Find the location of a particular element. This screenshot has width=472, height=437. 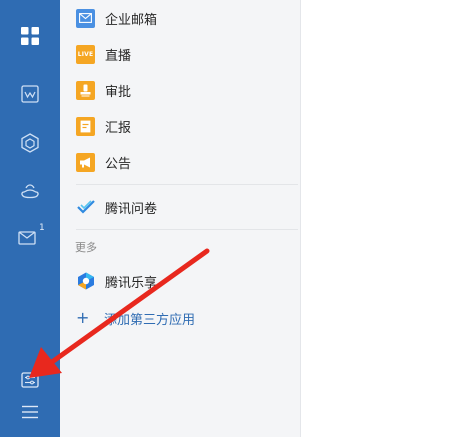

app-item-label: 审批 is located at coordinates (118, 92).